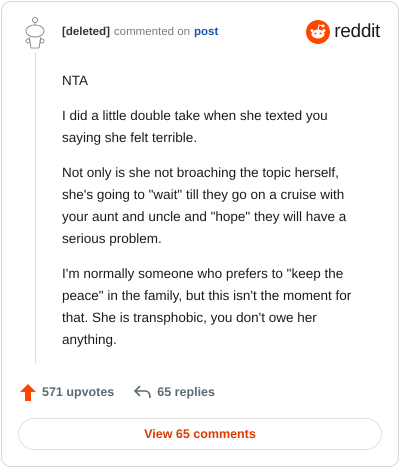 This screenshot has height=468, width=400. What do you see at coordinates (200, 434) in the screenshot?
I see `view-comments-button: View 65 comments` at bounding box center [200, 434].